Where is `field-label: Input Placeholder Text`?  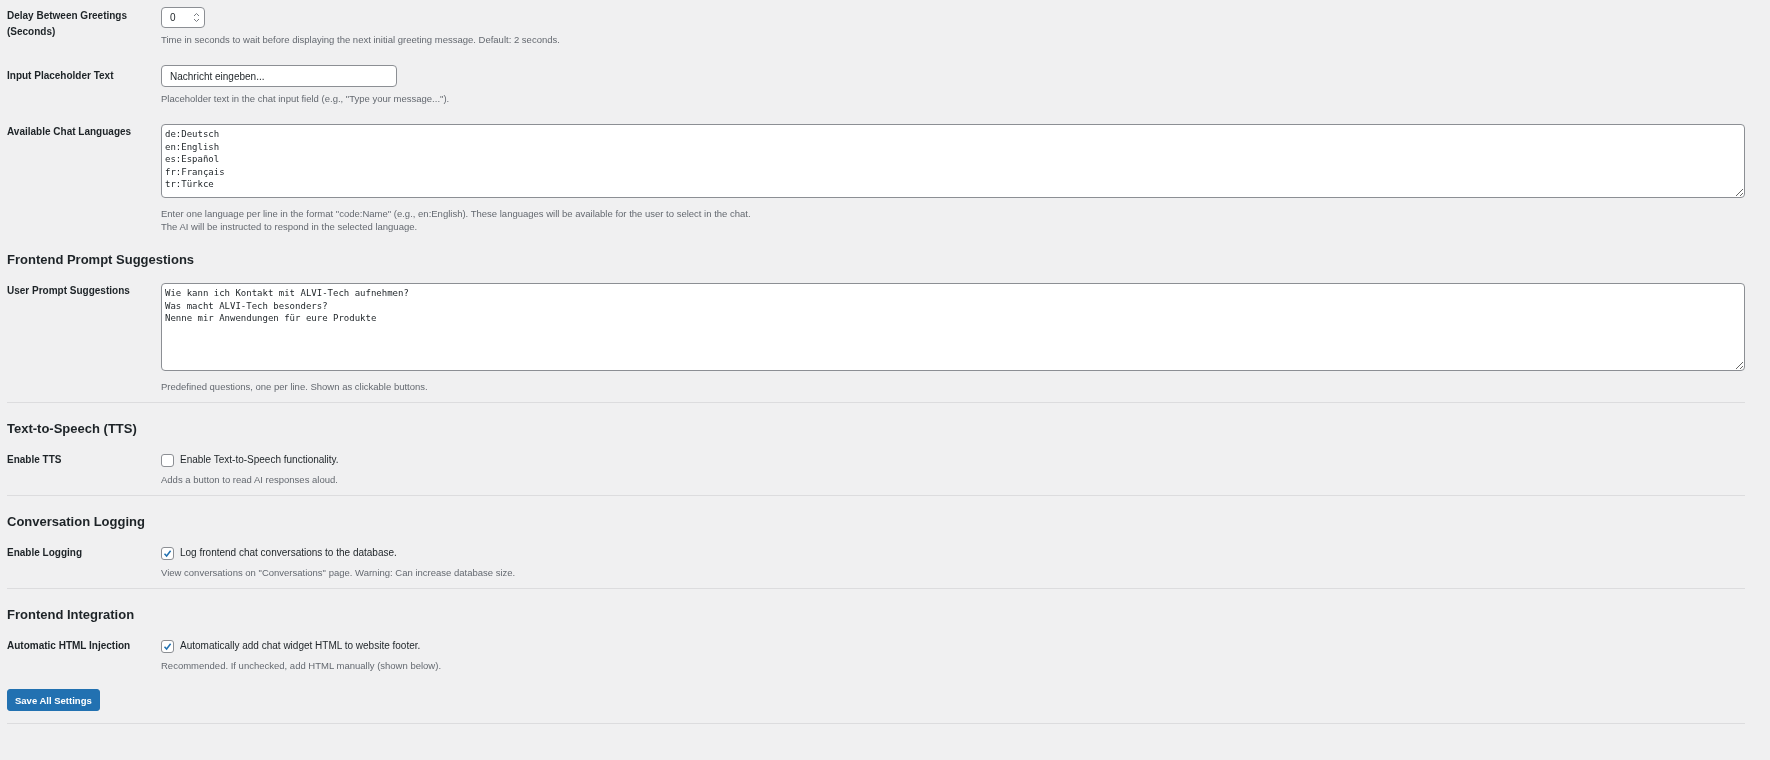 field-label: Input Placeholder Text is located at coordinates (61, 76).